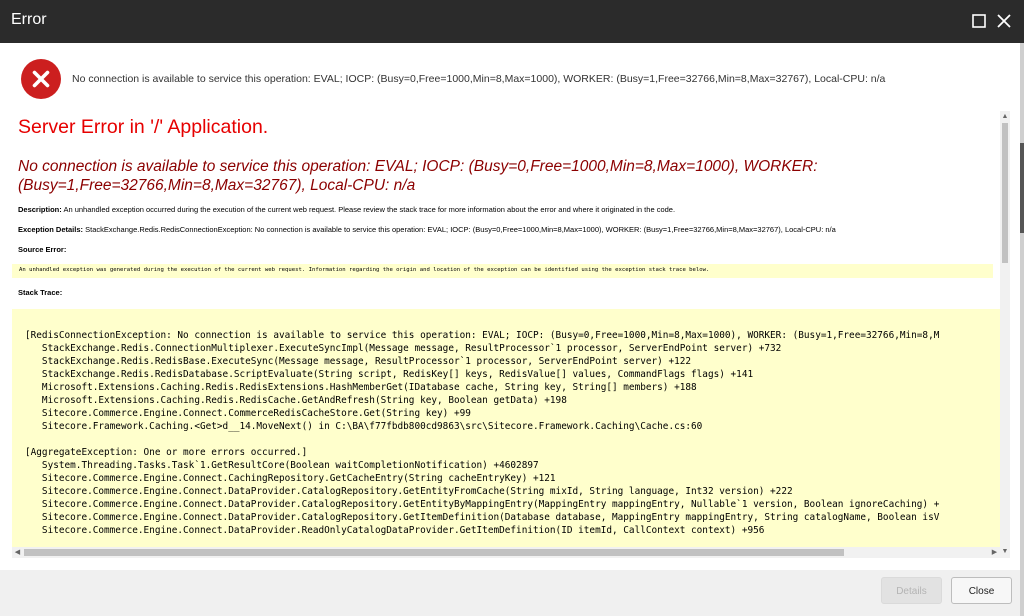 The image size is (1024, 616). I want to click on close-icon, so click(1004, 21).